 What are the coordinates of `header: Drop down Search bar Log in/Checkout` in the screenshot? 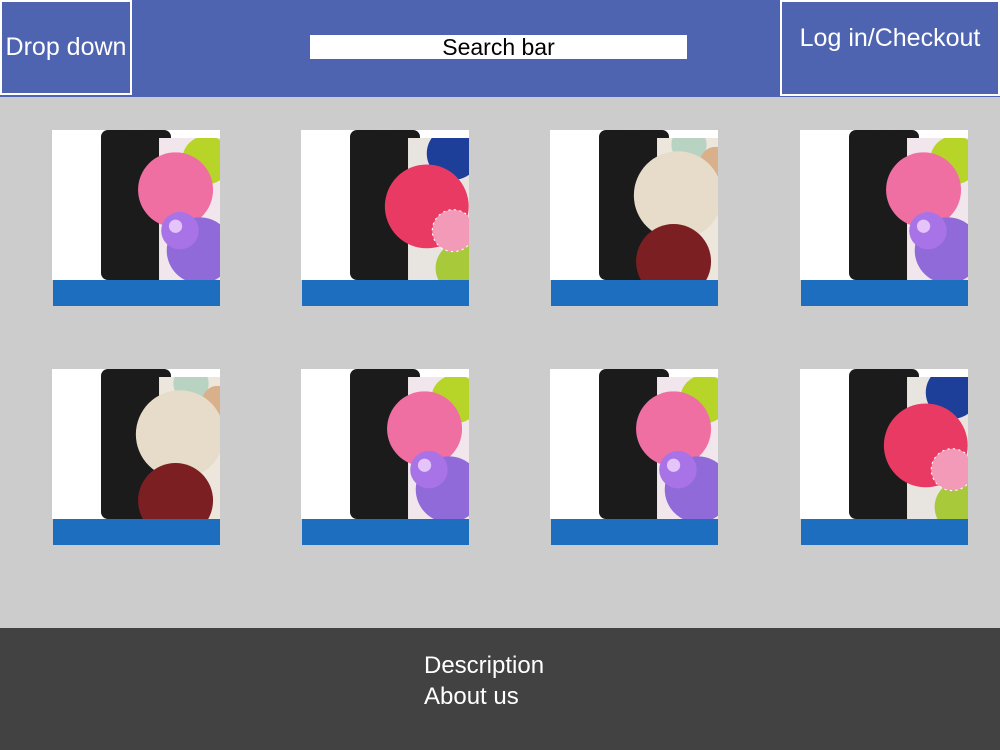 It's located at (500, 48).